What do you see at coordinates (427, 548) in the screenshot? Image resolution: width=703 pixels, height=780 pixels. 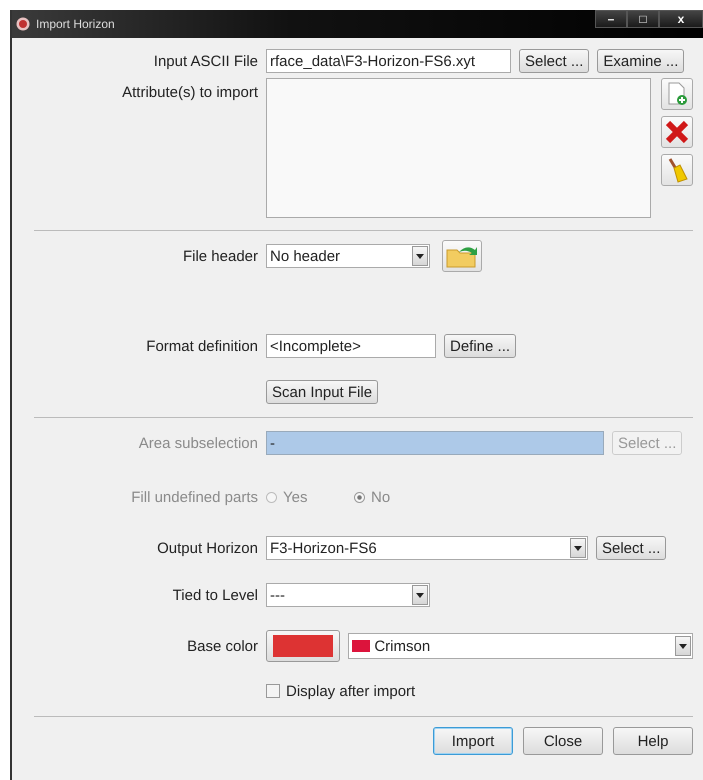 I see `output-horizon-dropdown: F3-Horizon-FS6` at bounding box center [427, 548].